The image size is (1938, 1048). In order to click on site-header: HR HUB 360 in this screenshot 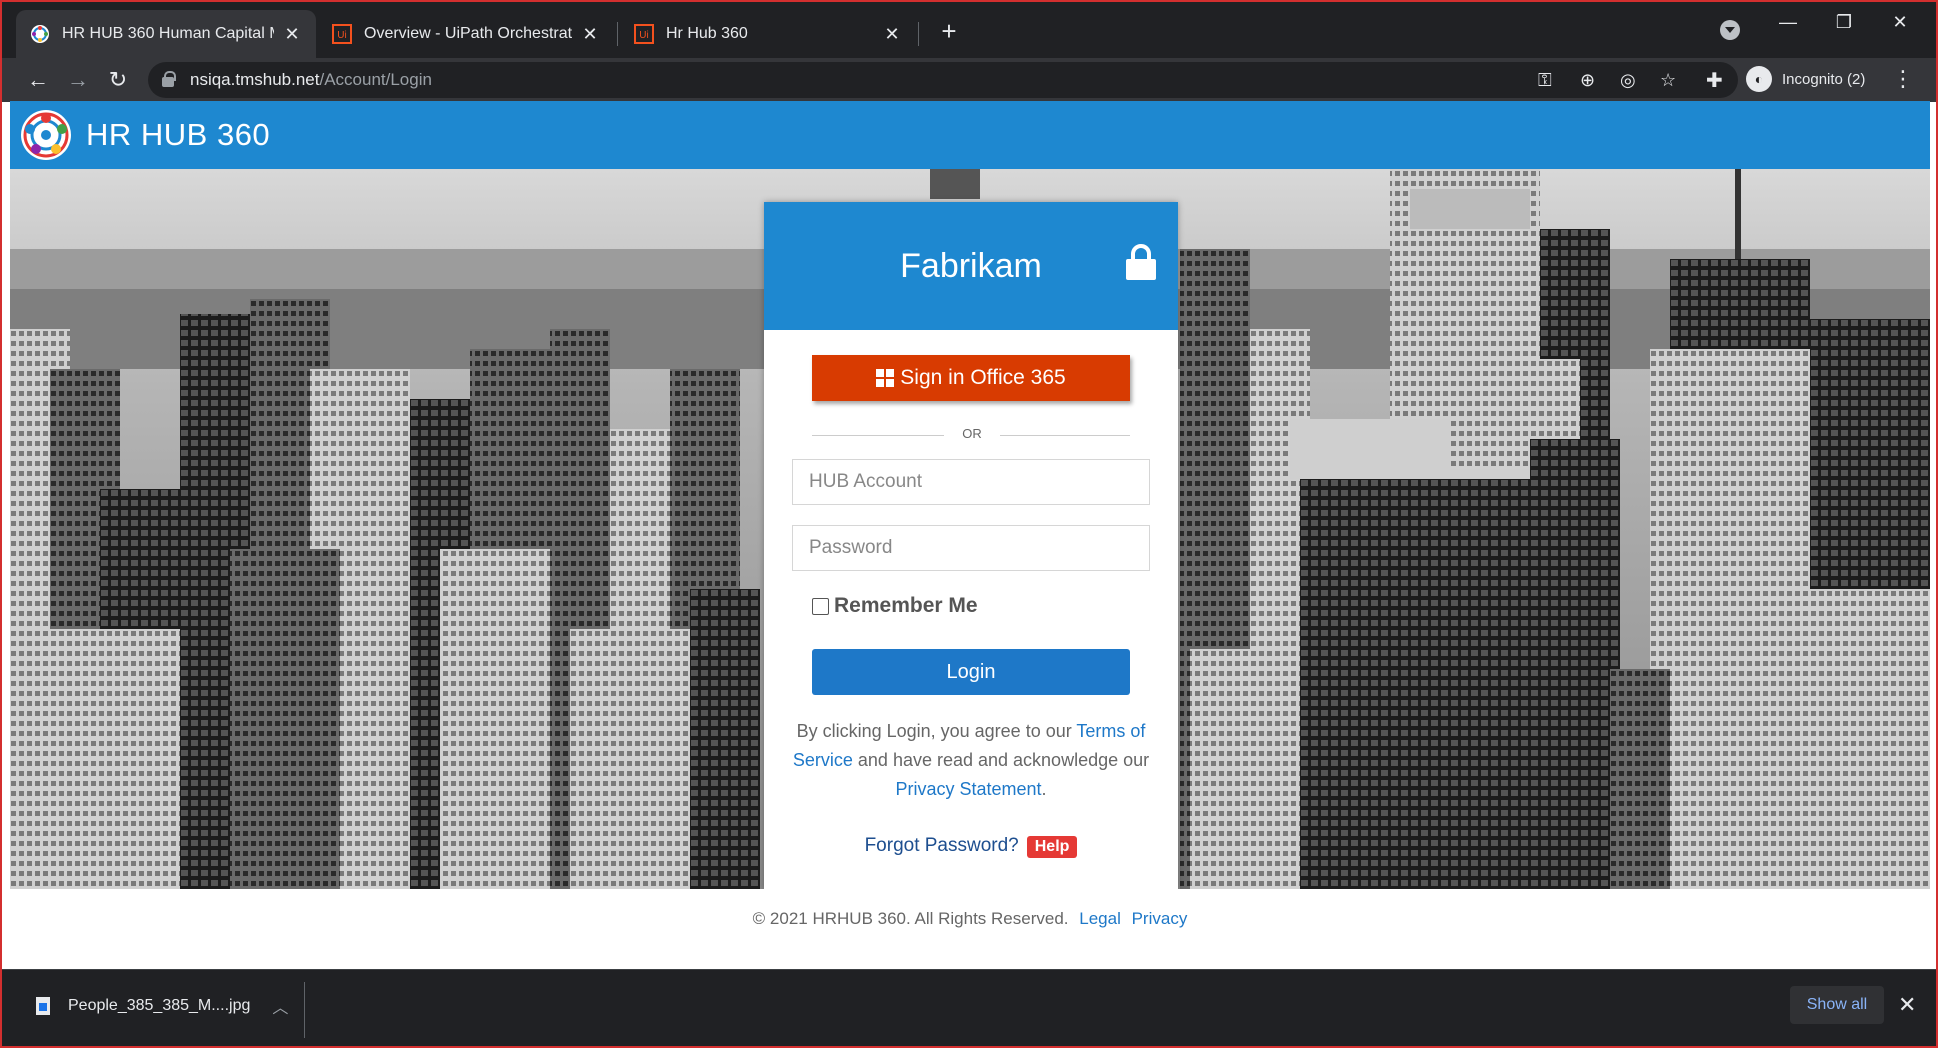, I will do `click(970, 135)`.